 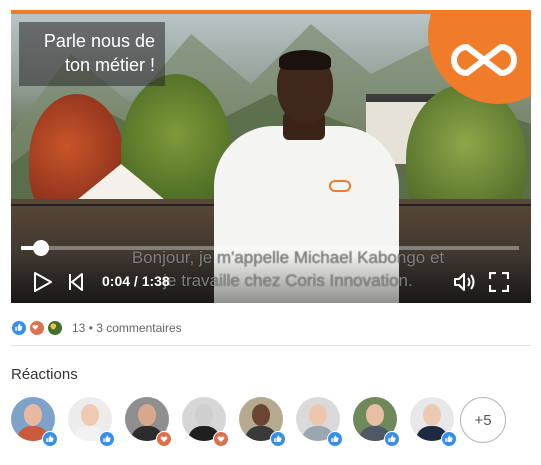 What do you see at coordinates (484, 60) in the screenshot?
I see `brand-logo-icon` at bounding box center [484, 60].